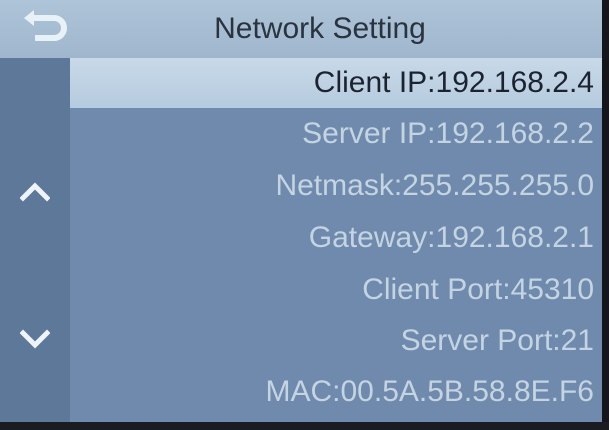 The height and width of the screenshot is (430, 609). Describe the element at coordinates (453, 82) in the screenshot. I see `setting-item-label: Client IP:192.168.2.4` at that location.